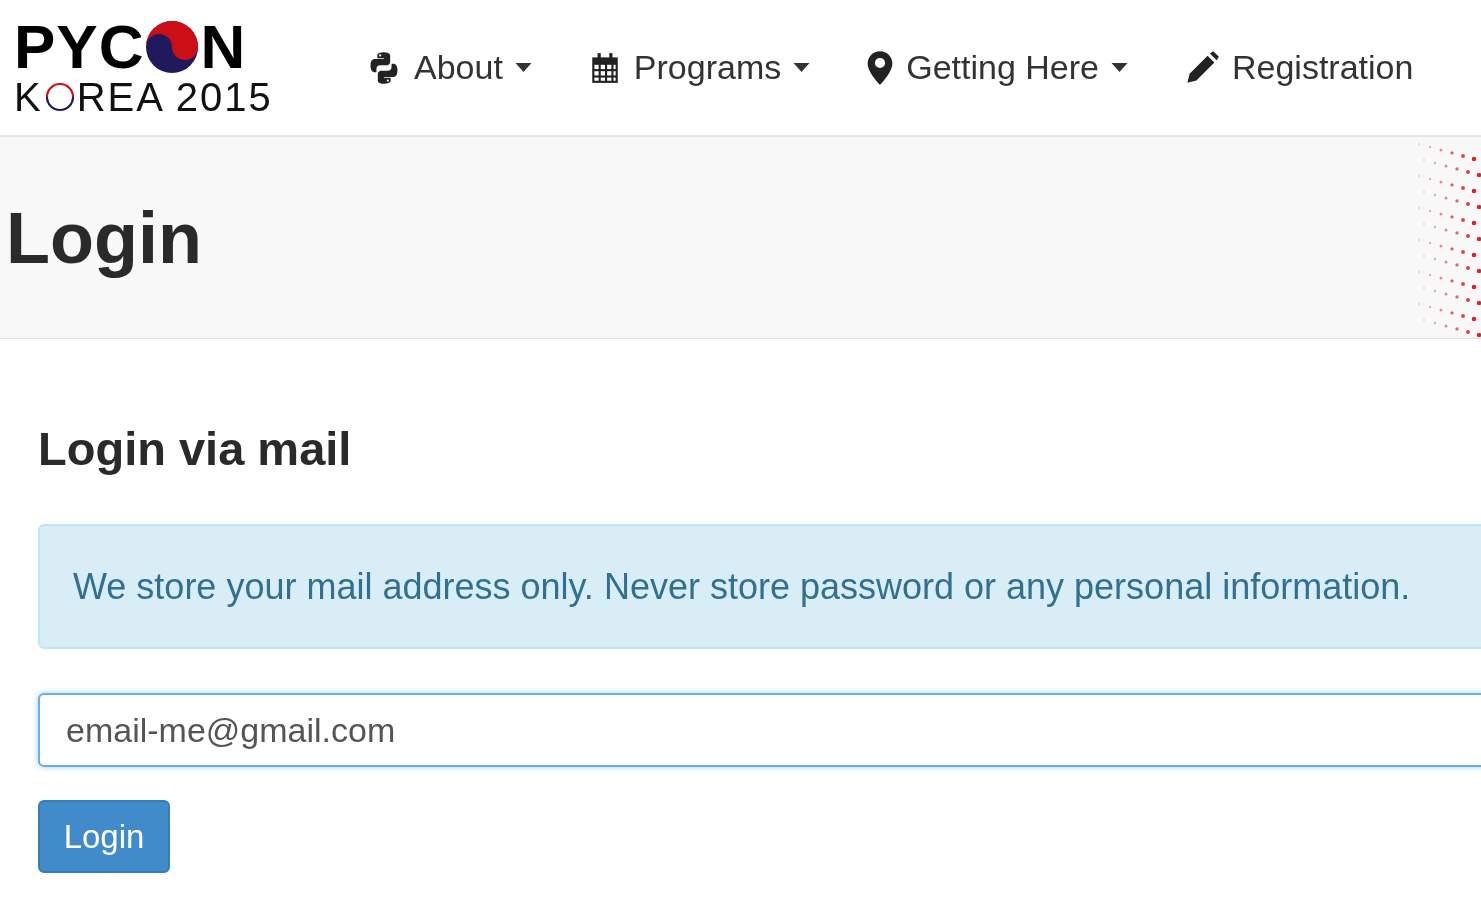 This screenshot has width=1481, height=900. Describe the element at coordinates (174, 96) in the screenshot. I see `logo-text: REA 2015` at that location.